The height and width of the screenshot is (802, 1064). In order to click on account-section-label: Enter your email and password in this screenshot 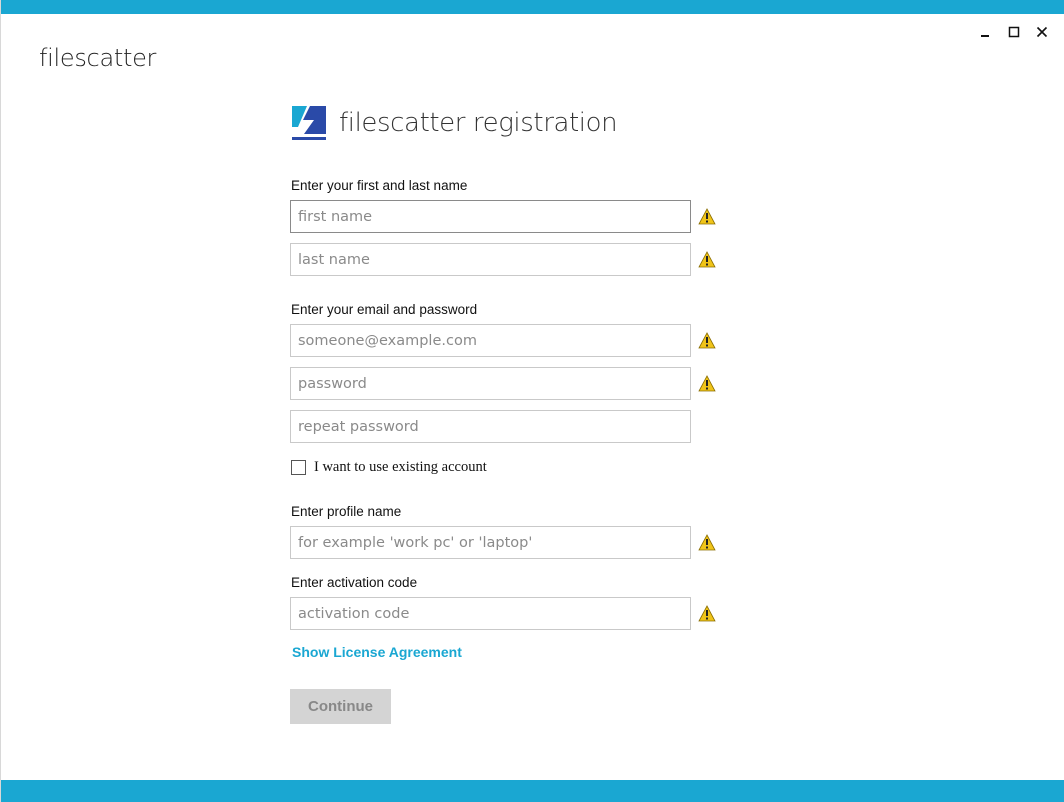, I will do `click(384, 309)`.